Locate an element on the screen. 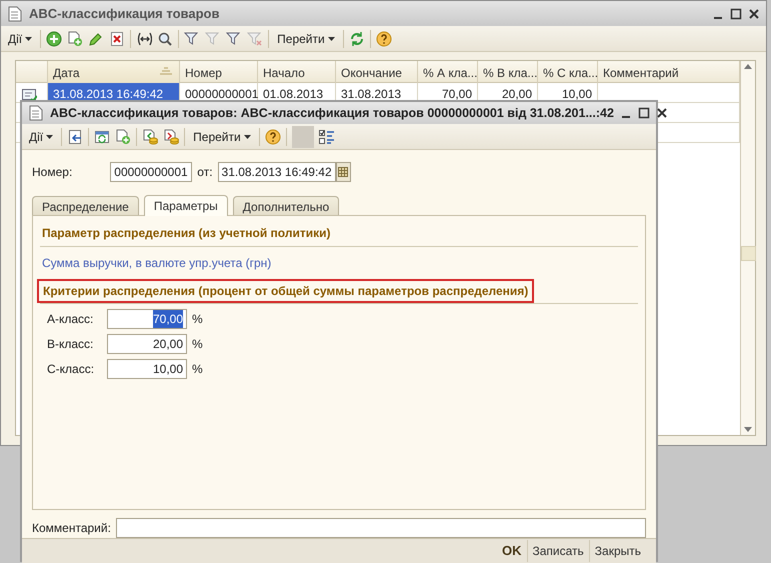  field-label: С-класс: is located at coordinates (71, 369).